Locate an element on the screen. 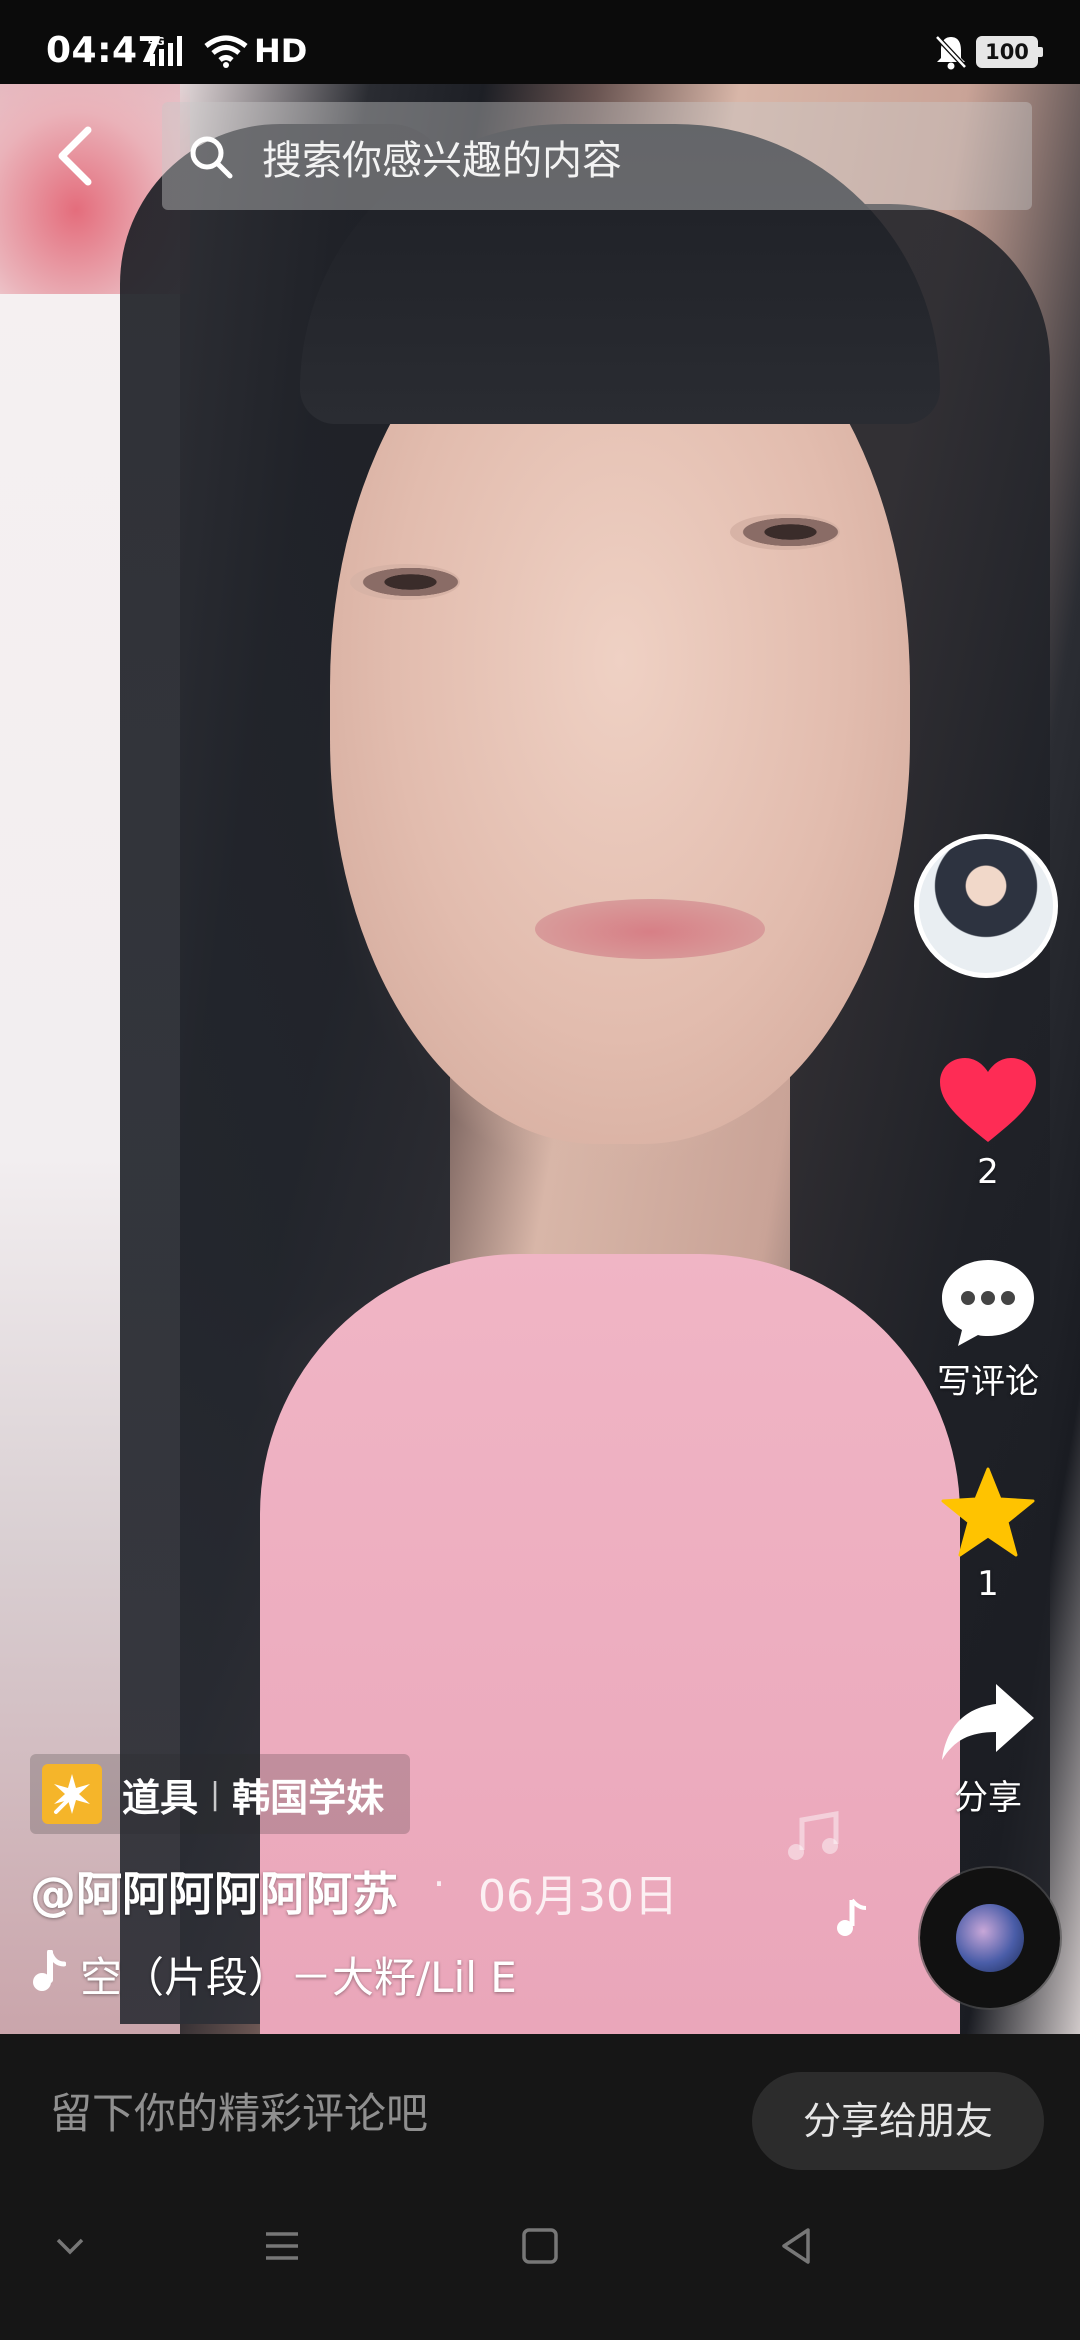  system-nav-bar is located at coordinates (540, 2257).